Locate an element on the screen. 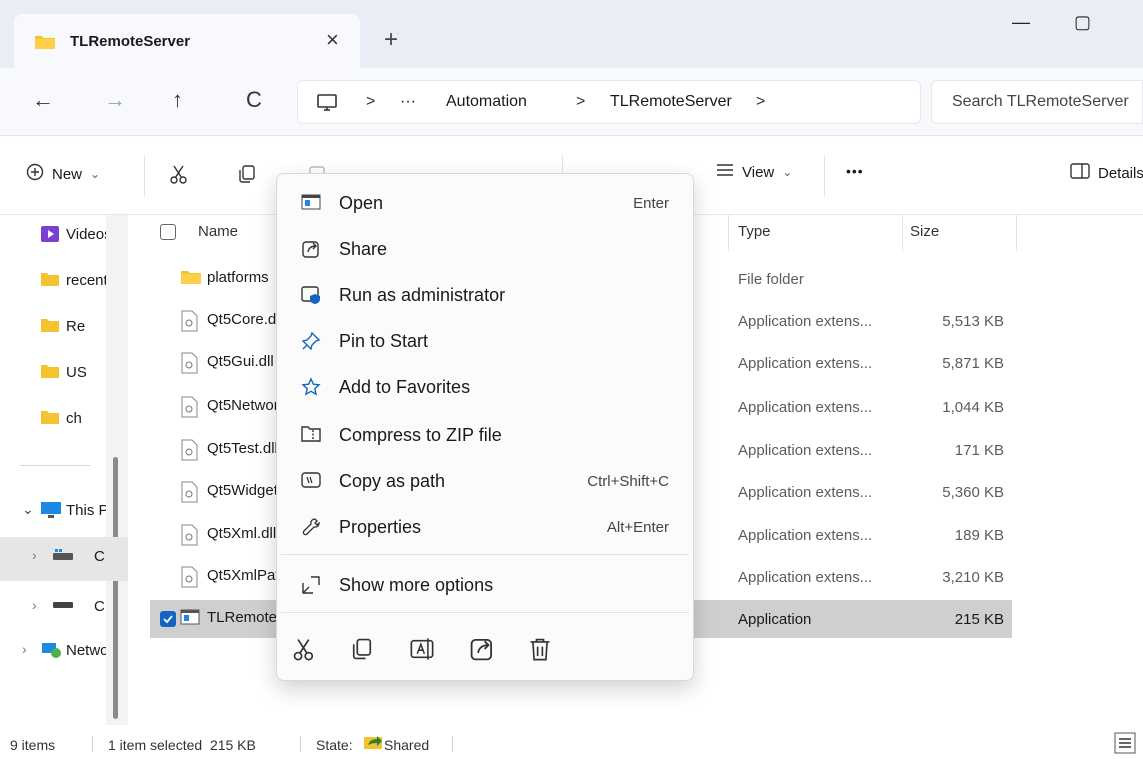 The image size is (1143, 759). menu-item-label: Add to Favorites is located at coordinates (405, 387).